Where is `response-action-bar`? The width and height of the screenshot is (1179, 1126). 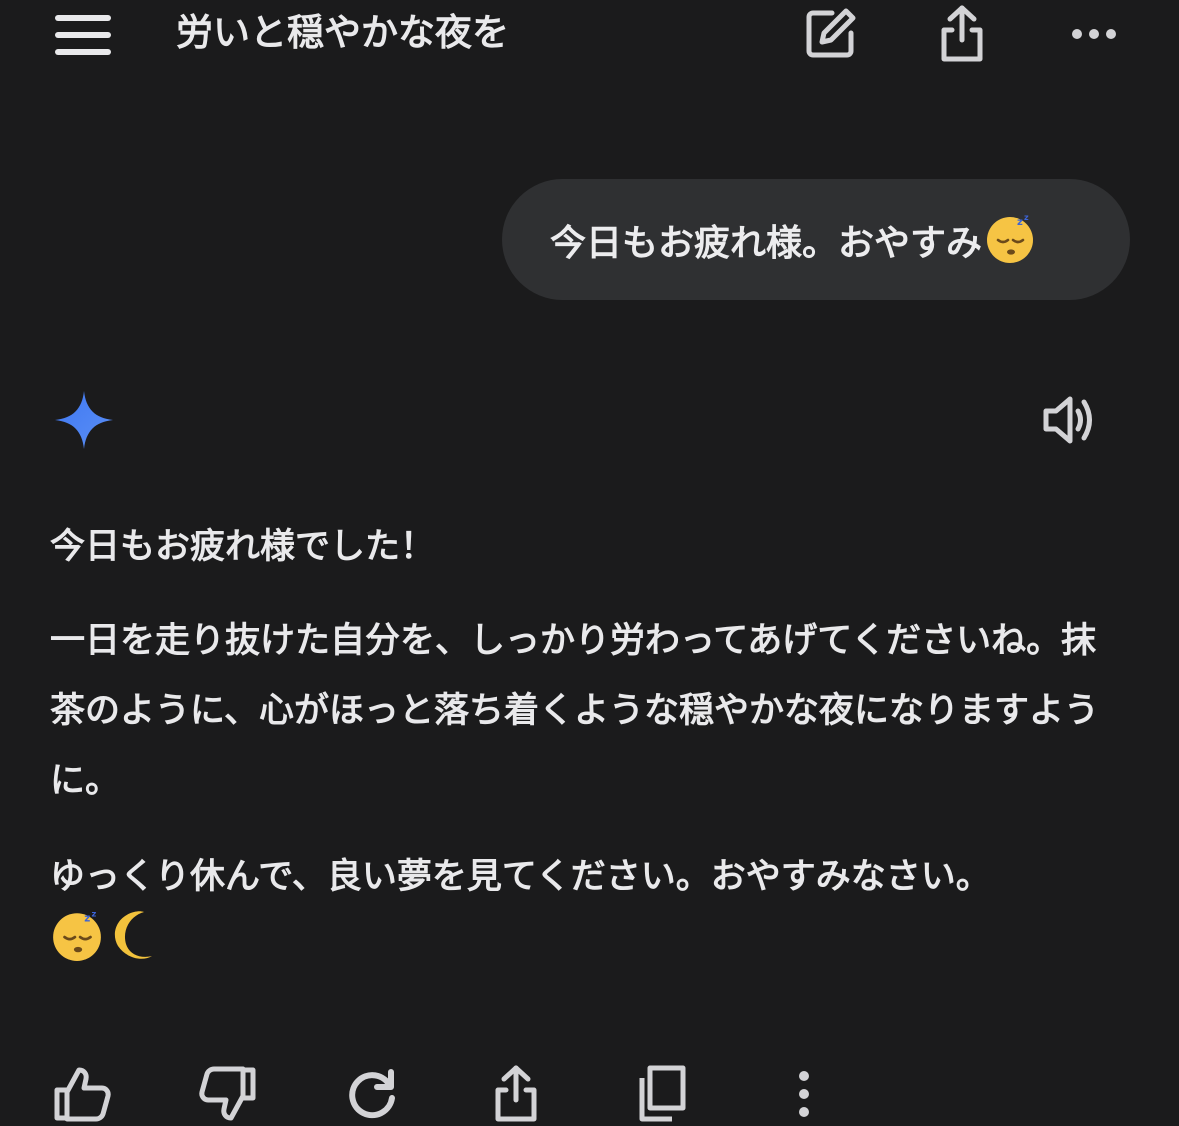 response-action-bar is located at coordinates (589, 1091).